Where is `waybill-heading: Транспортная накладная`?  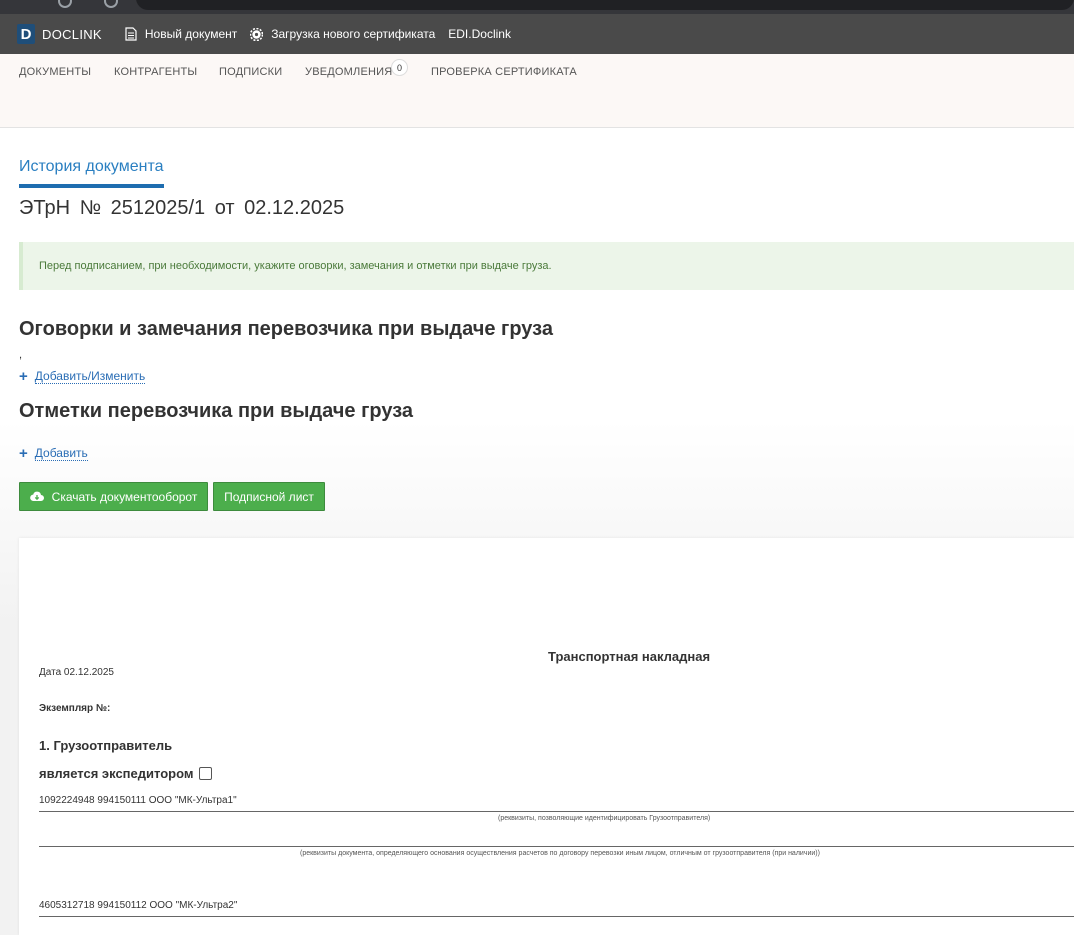 waybill-heading: Транспортная накладная is located at coordinates (629, 656).